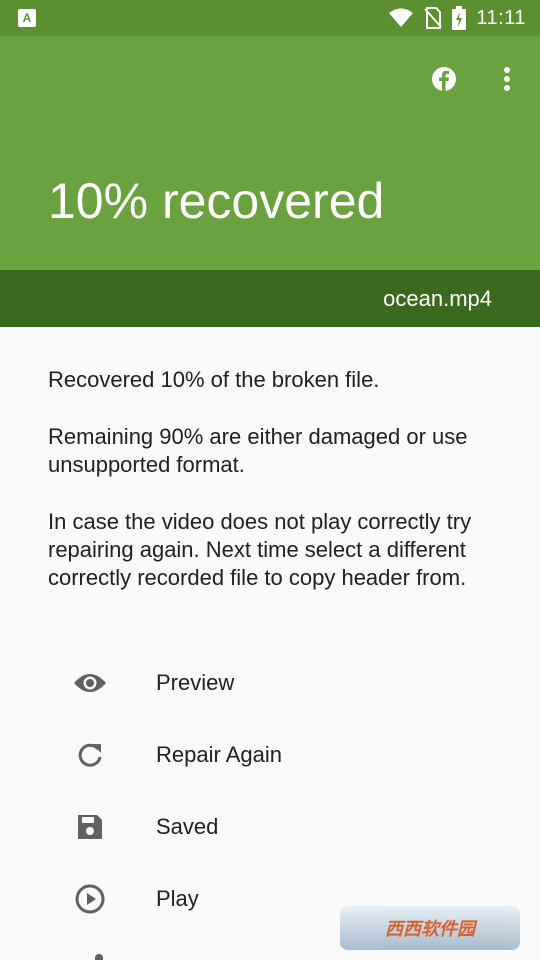 The image size is (540, 960). What do you see at coordinates (90, 899) in the screenshot?
I see `play-icon` at bounding box center [90, 899].